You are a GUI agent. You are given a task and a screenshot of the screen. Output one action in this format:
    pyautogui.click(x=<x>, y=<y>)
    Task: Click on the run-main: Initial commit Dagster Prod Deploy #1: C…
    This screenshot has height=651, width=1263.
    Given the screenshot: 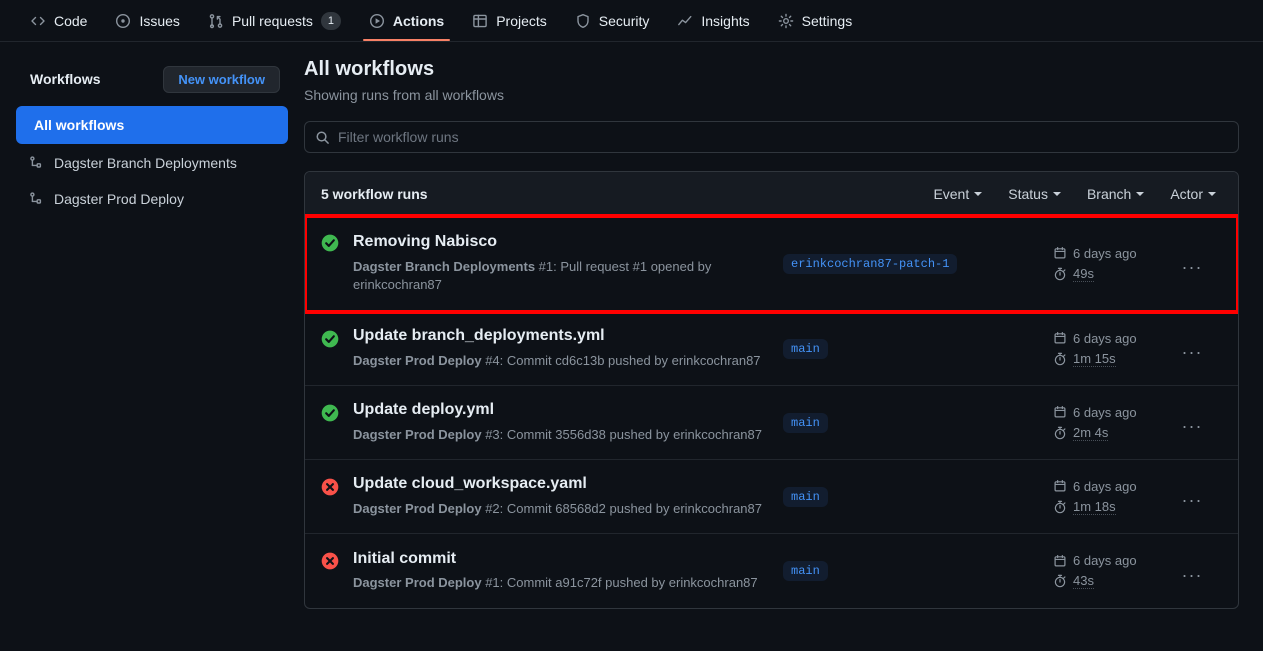 What is the action you would take?
    pyautogui.click(x=568, y=571)
    